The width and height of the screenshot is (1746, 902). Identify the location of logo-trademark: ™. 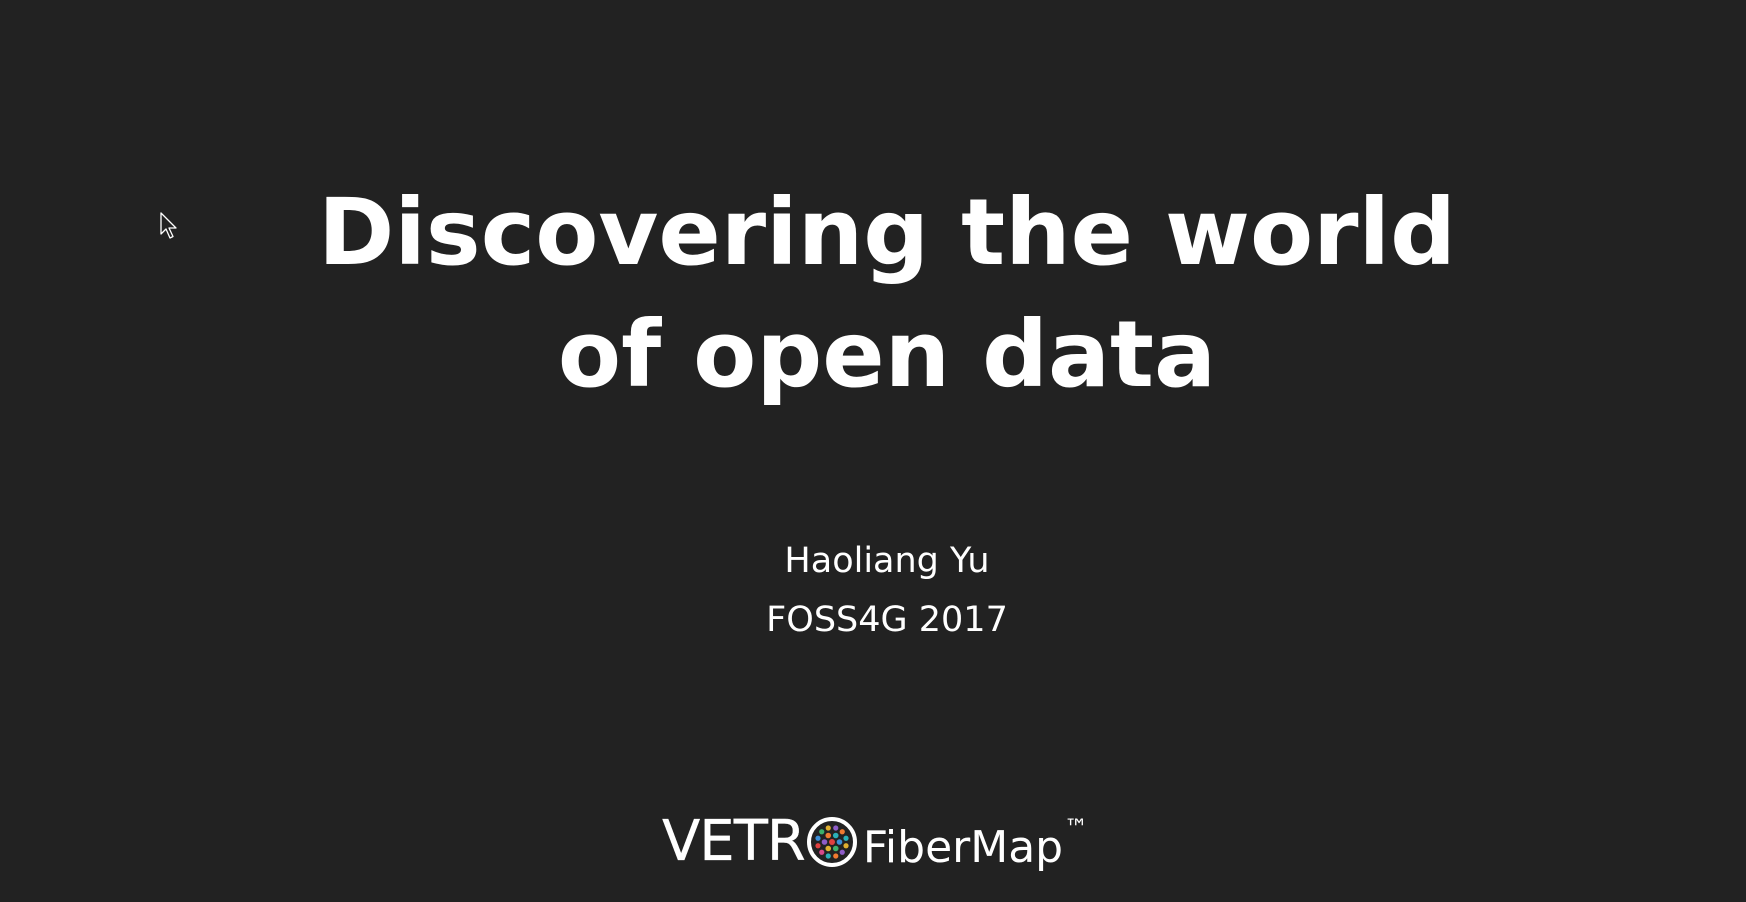
(1076, 828).